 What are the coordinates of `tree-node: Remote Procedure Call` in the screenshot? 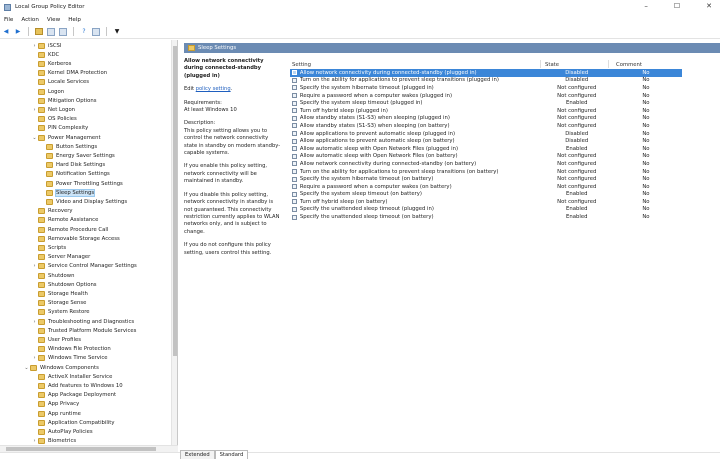 It's located at (70, 229).